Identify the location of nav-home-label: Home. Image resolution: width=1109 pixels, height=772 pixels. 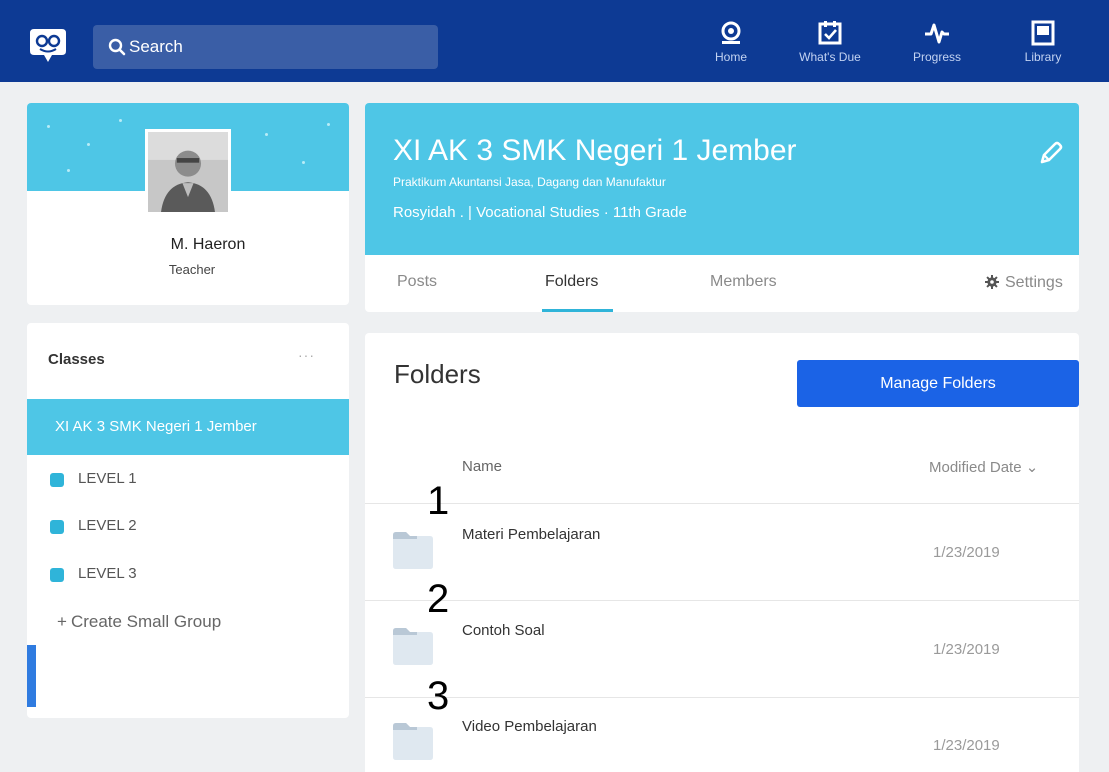
(730, 57).